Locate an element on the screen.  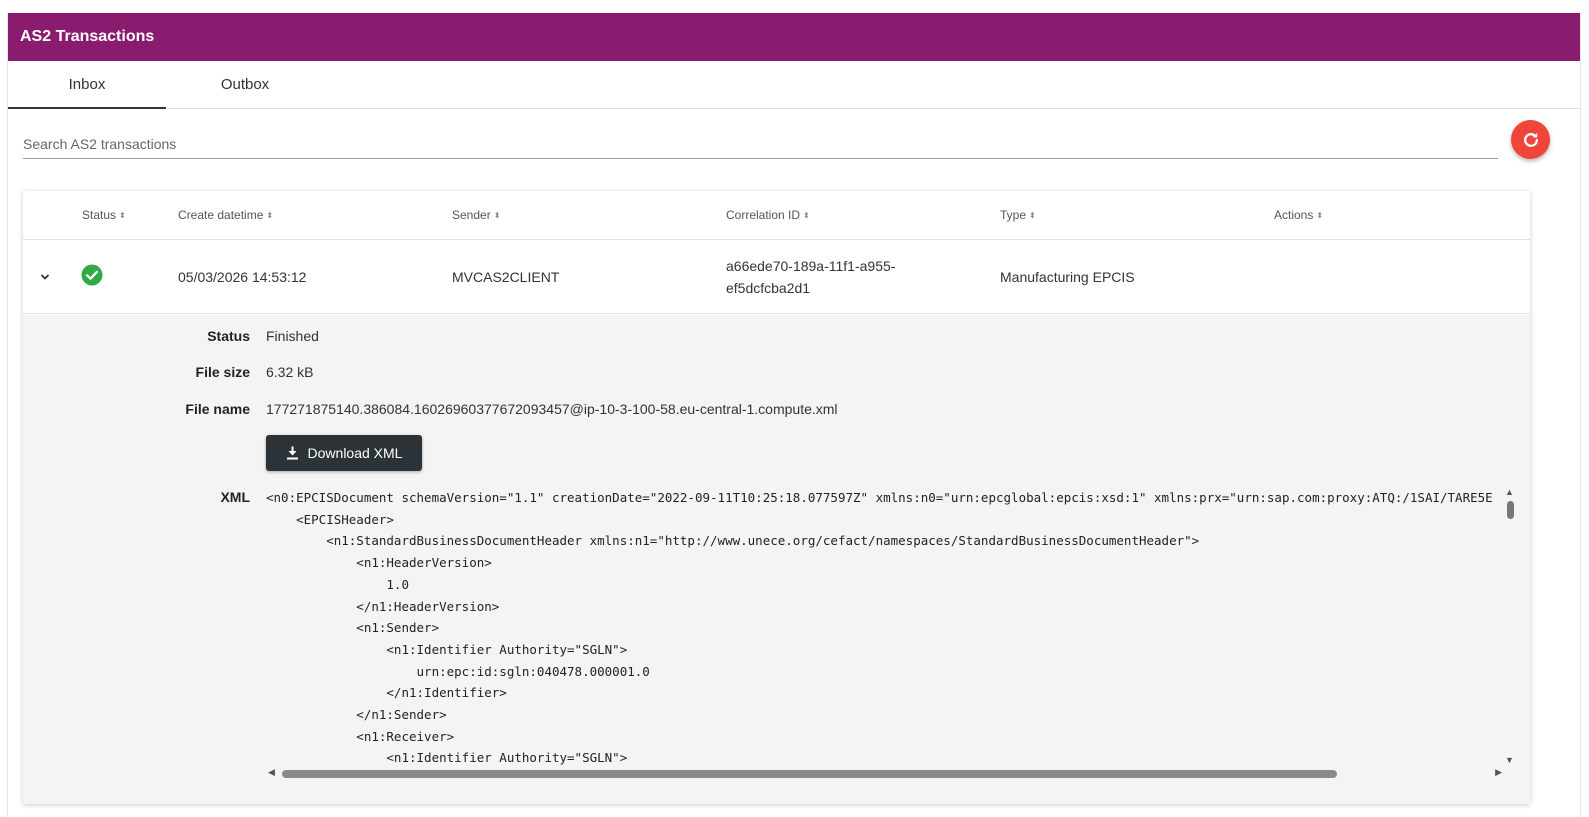
status-detail-label: Status is located at coordinates (228, 336).